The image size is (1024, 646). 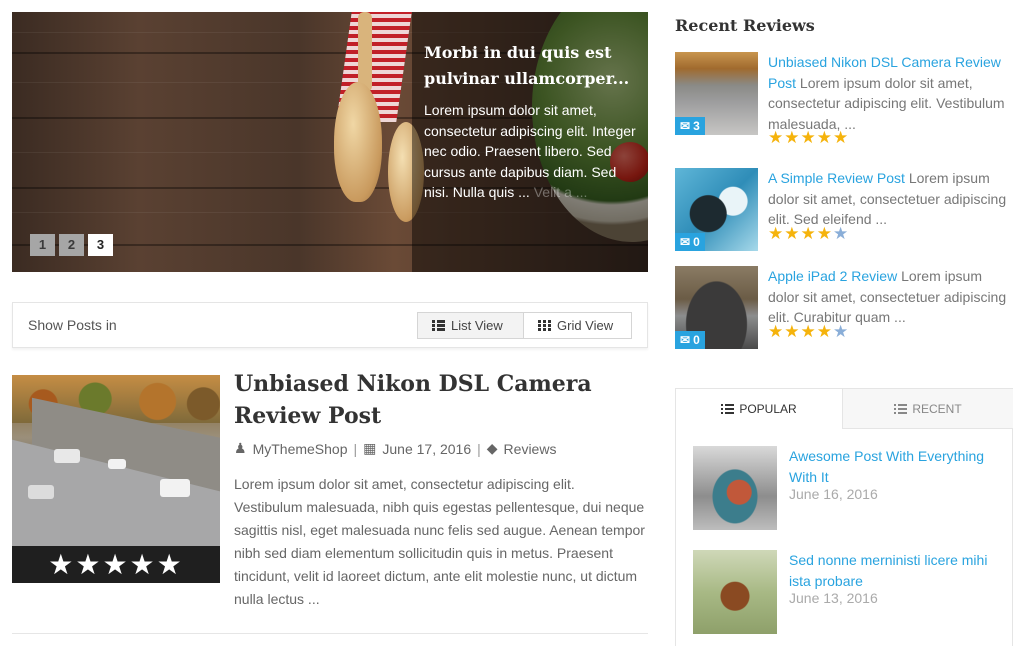 What do you see at coordinates (42, 245) in the screenshot?
I see `slider-page-1: 1` at bounding box center [42, 245].